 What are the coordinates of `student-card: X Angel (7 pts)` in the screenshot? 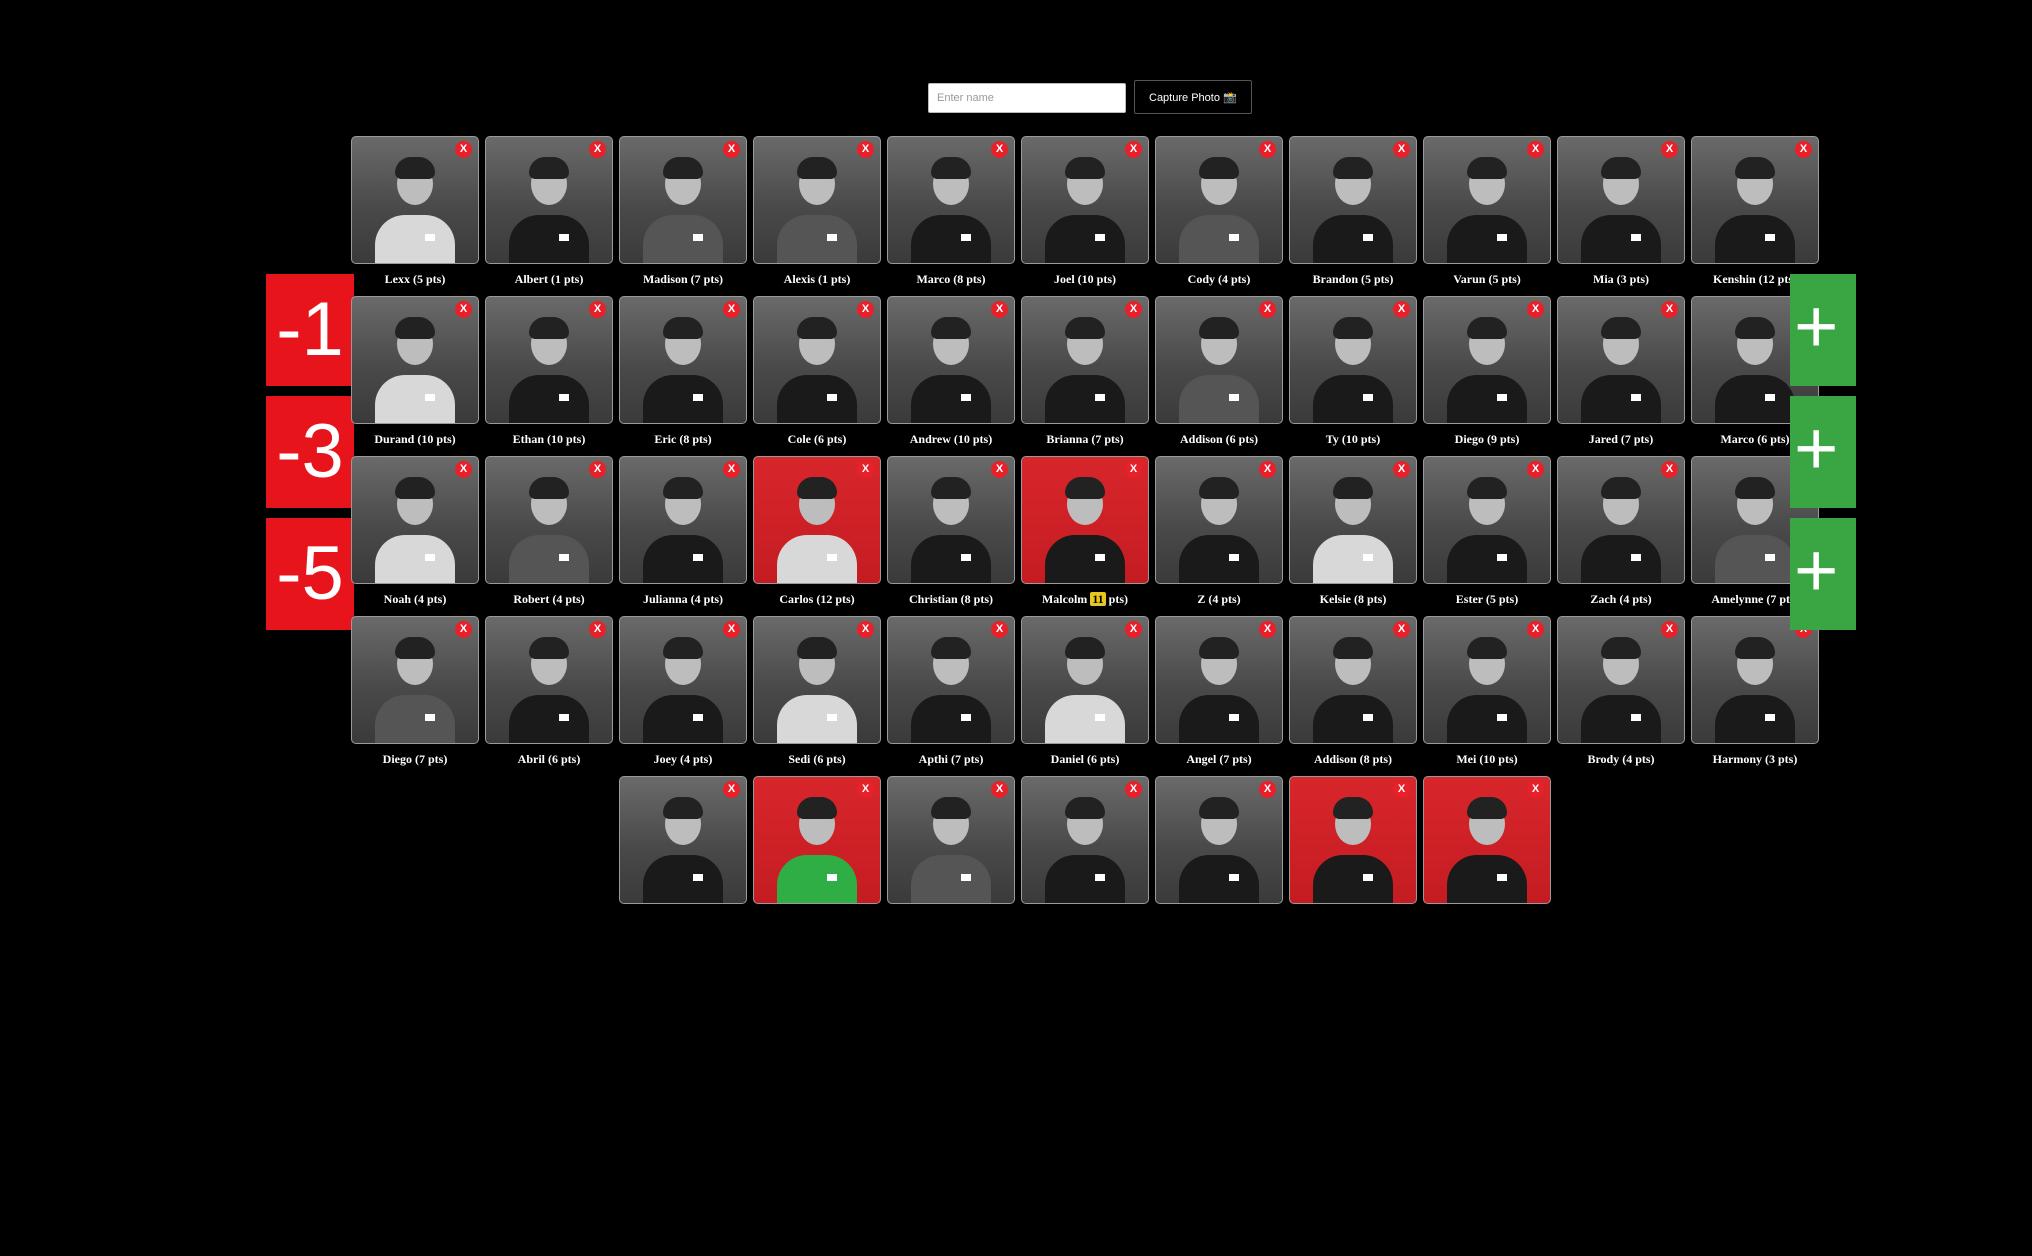 It's located at (1219, 696).